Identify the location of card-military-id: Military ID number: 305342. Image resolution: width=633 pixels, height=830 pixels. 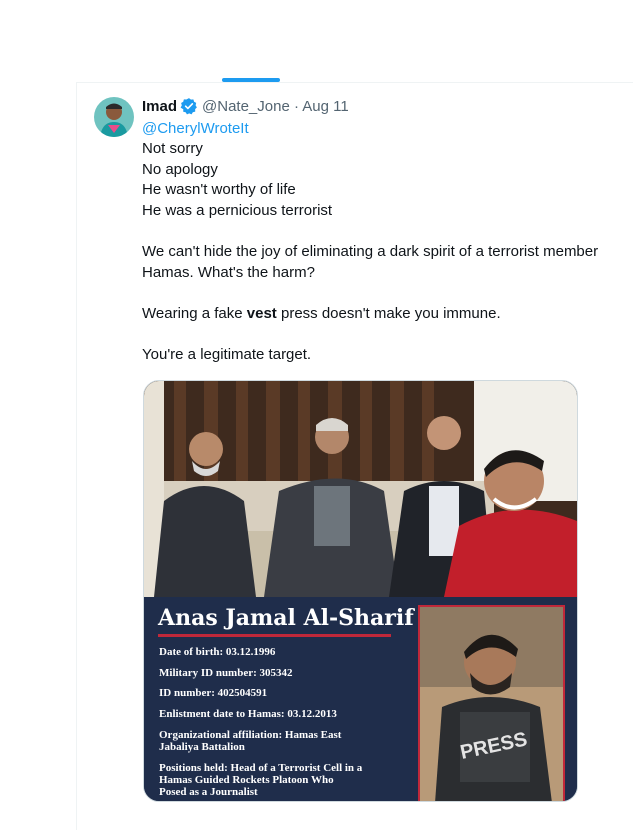
(226, 673).